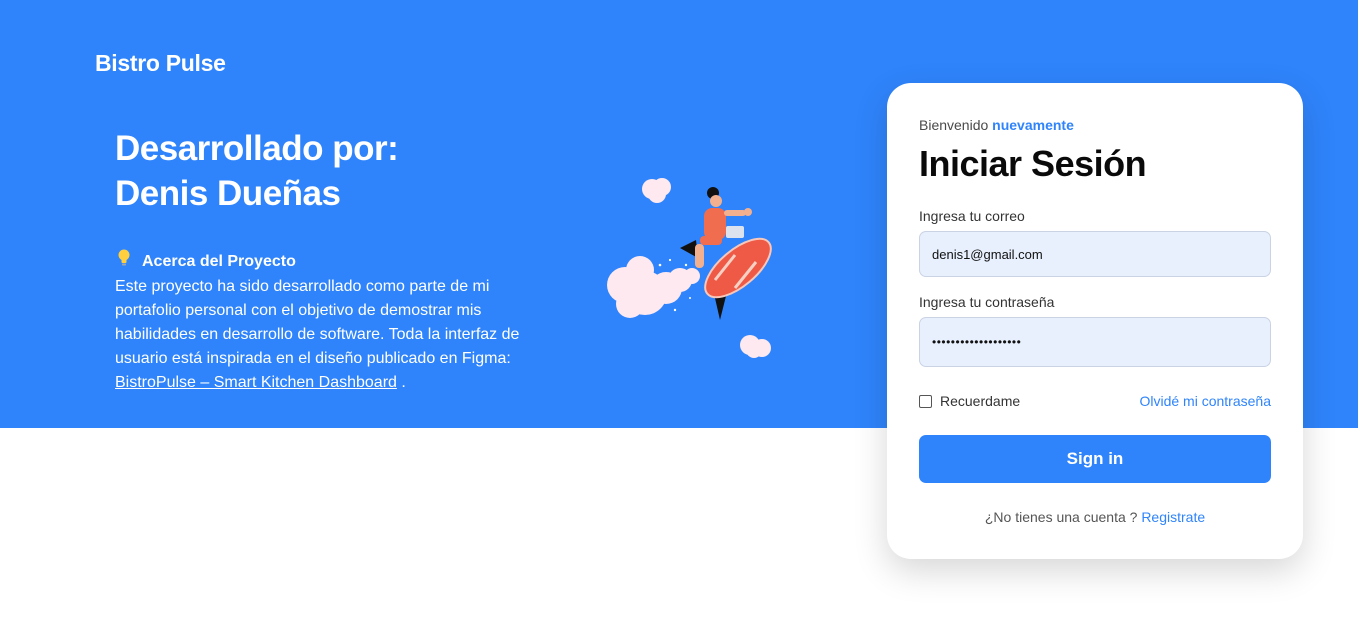  What do you see at coordinates (160, 63) in the screenshot?
I see `brand-logo: Bistro Pulse` at bounding box center [160, 63].